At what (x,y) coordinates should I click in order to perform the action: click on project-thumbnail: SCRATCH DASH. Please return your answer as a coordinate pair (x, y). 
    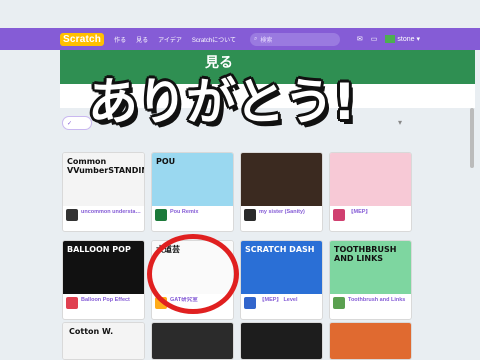
    Looking at the image, I should click on (281, 267).